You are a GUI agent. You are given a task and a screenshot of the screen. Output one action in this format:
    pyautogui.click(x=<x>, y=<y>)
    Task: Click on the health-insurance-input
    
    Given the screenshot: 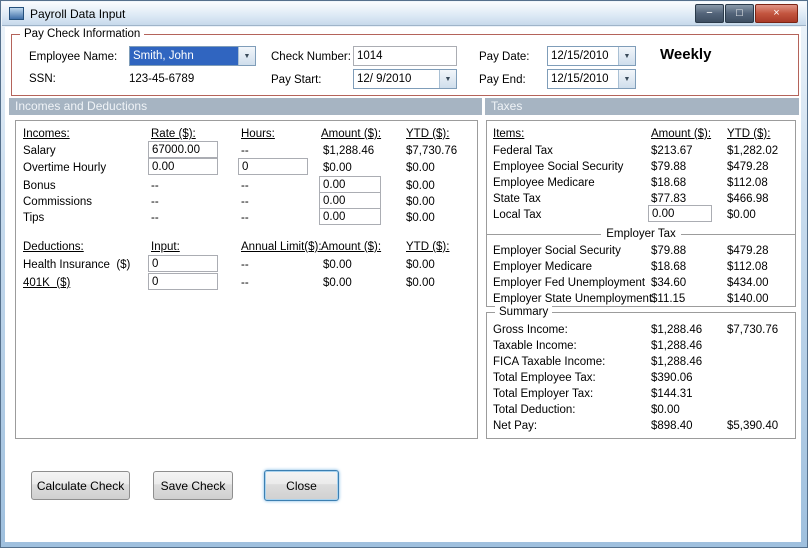 What is the action you would take?
    pyautogui.click(x=183, y=263)
    